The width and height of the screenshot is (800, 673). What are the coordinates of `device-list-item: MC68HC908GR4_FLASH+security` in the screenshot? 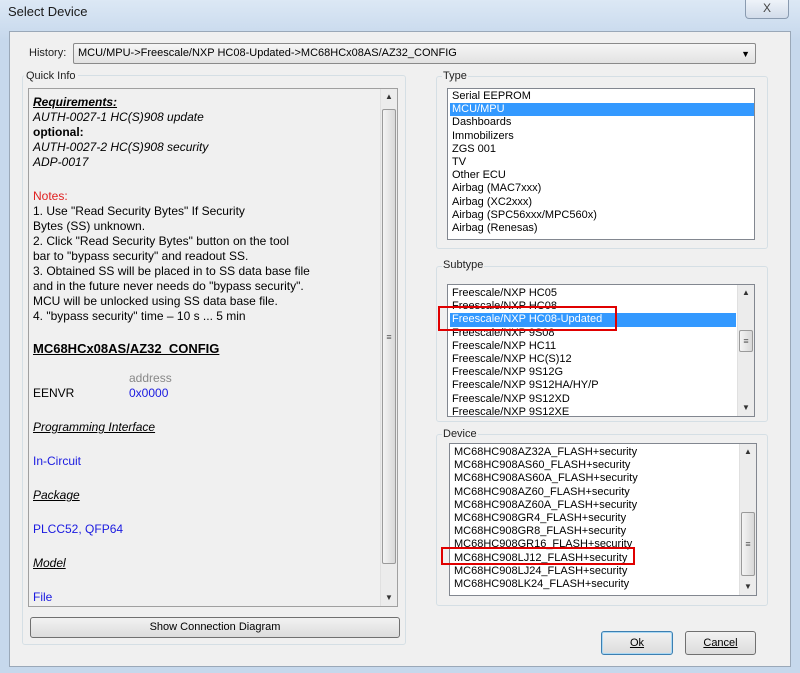 It's located at (595, 518).